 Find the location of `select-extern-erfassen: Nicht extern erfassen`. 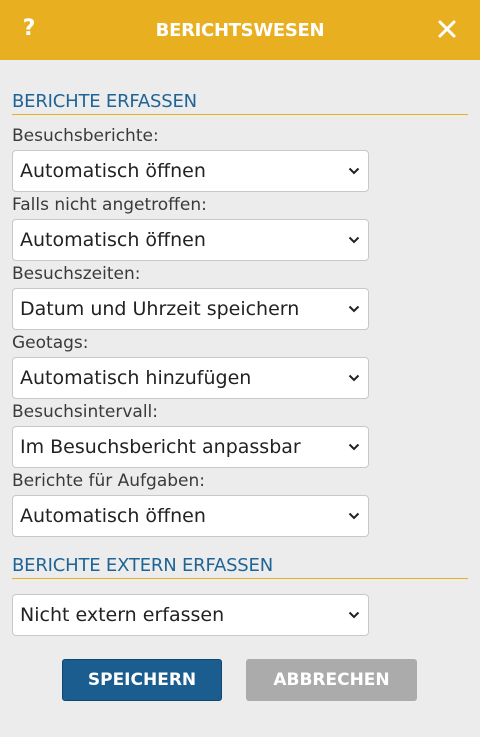

select-extern-erfassen: Nicht extern erfassen is located at coordinates (190, 615).